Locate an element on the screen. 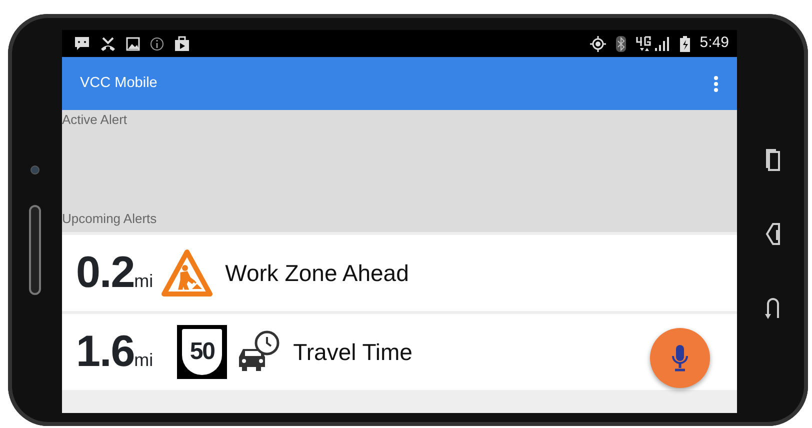 The image size is (812, 428). battery-icon is located at coordinates (685, 44).